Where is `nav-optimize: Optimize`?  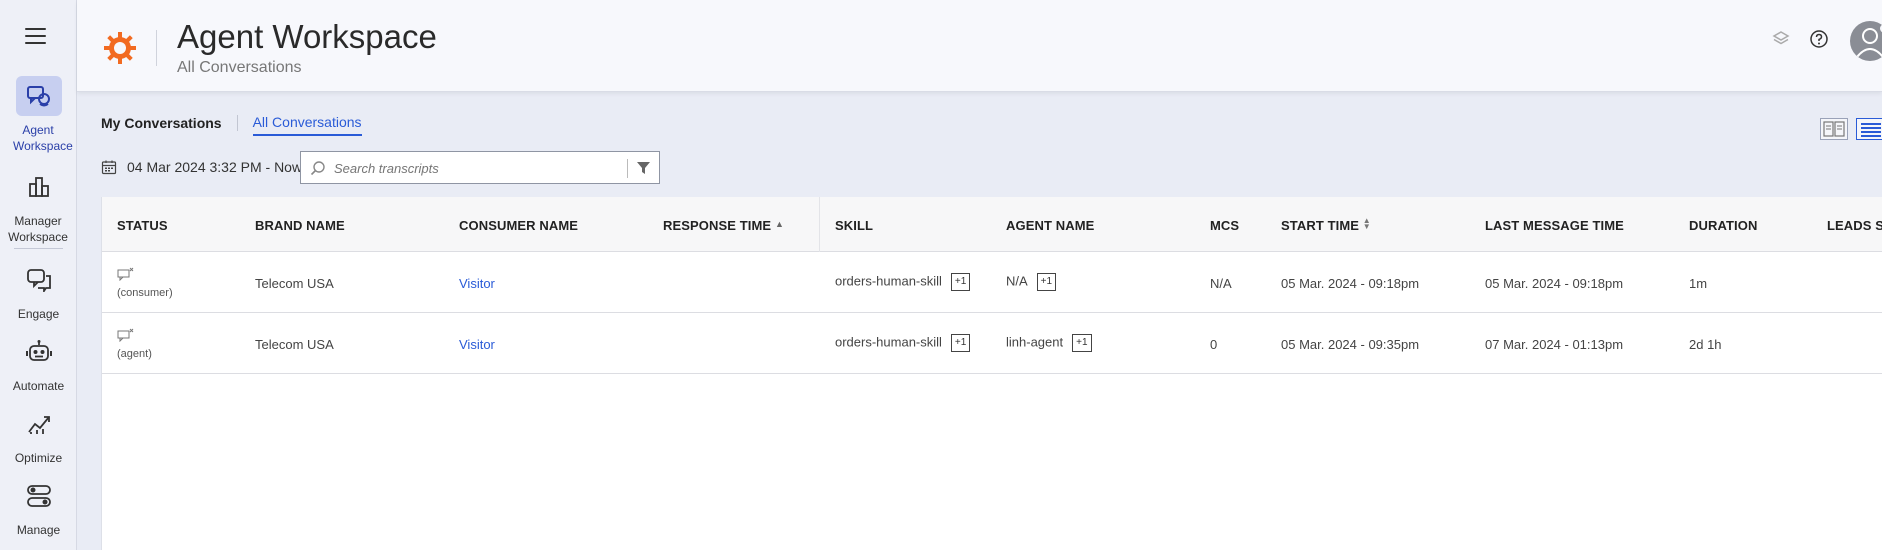 nav-optimize: Optimize is located at coordinates (38, 435).